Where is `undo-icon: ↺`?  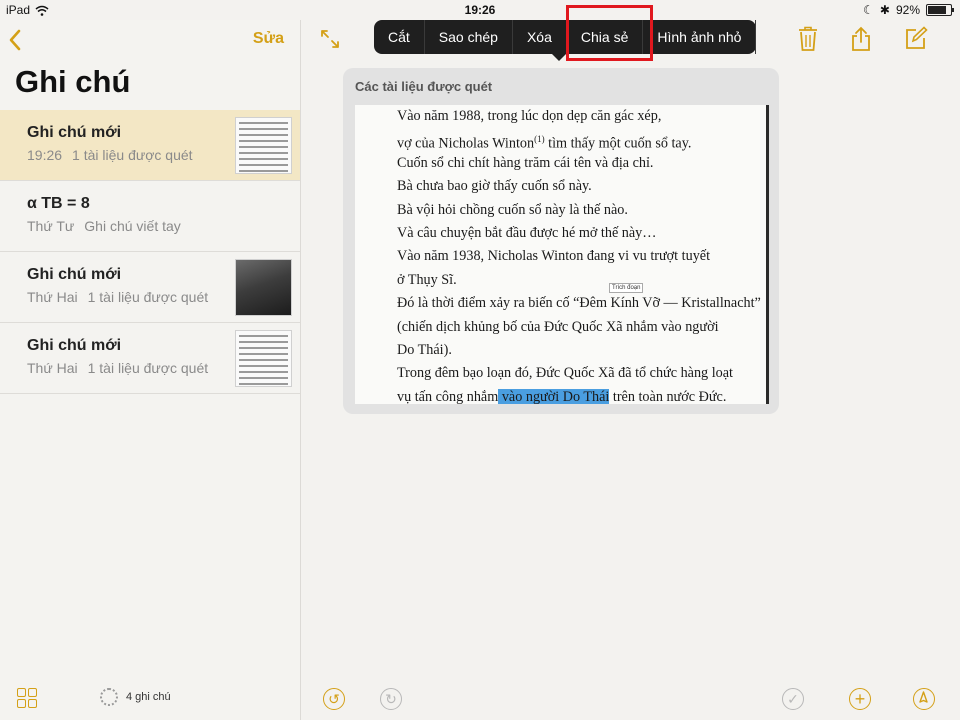 undo-icon: ↺ is located at coordinates (334, 699).